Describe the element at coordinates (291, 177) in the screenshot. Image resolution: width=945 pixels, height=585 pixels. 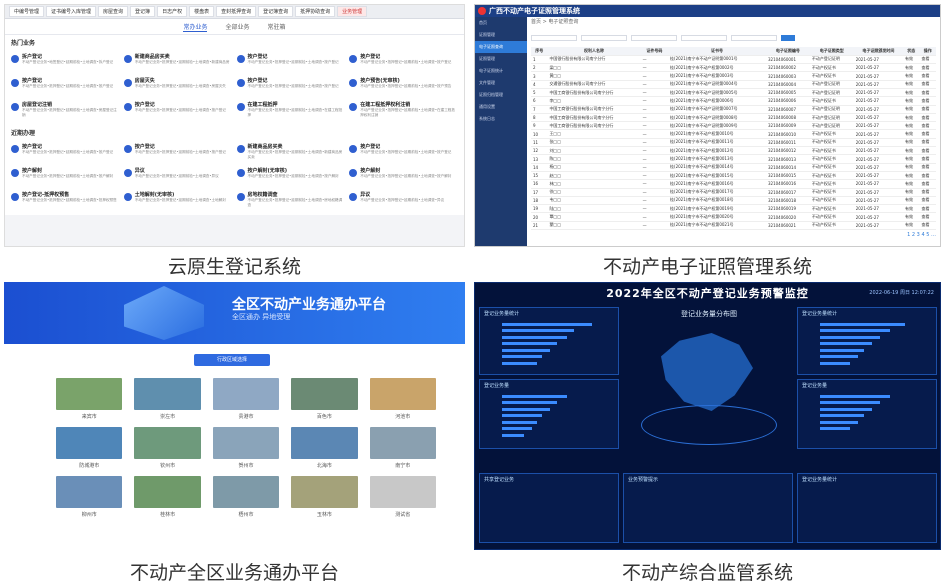
I see `service-card: 按户解封(无审核) 不动产登记业务•抵押登记•延期前检•土地调查•按户解封` at that location.